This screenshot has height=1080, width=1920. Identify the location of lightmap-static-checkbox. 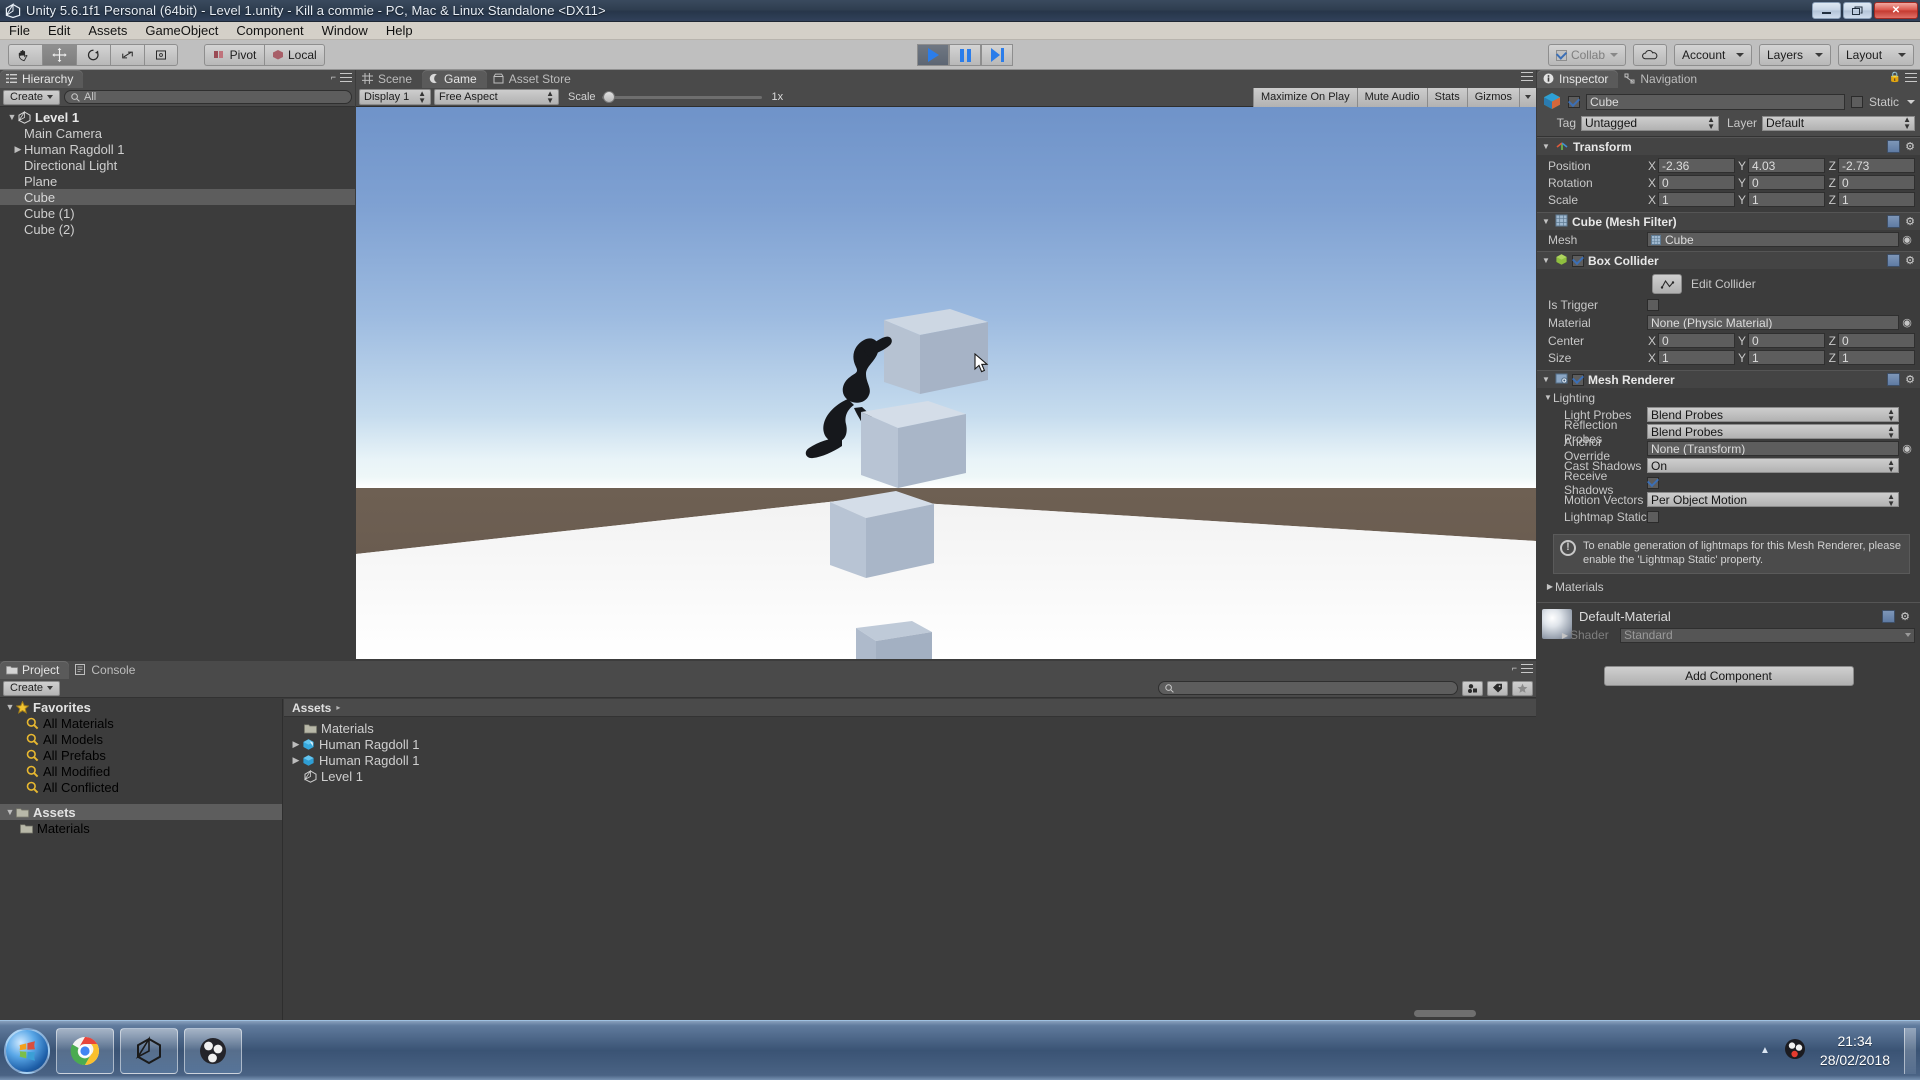
(1653, 516).